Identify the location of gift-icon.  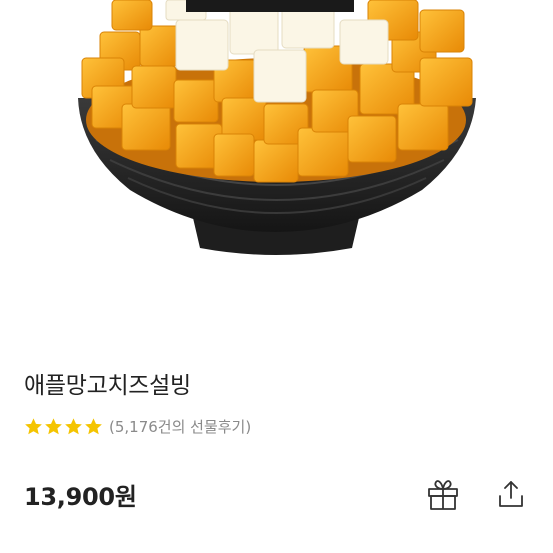
(443, 495).